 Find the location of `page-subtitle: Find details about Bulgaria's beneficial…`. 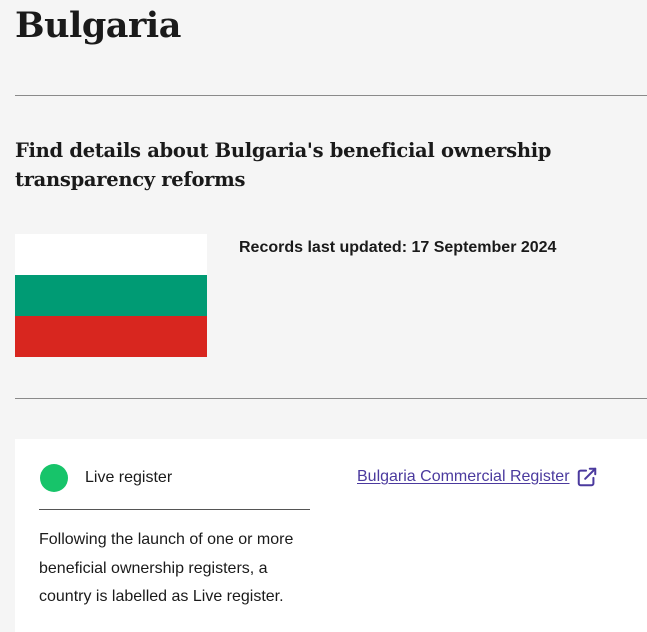

page-subtitle: Find details about Bulgaria's beneficial… is located at coordinates (283, 165).